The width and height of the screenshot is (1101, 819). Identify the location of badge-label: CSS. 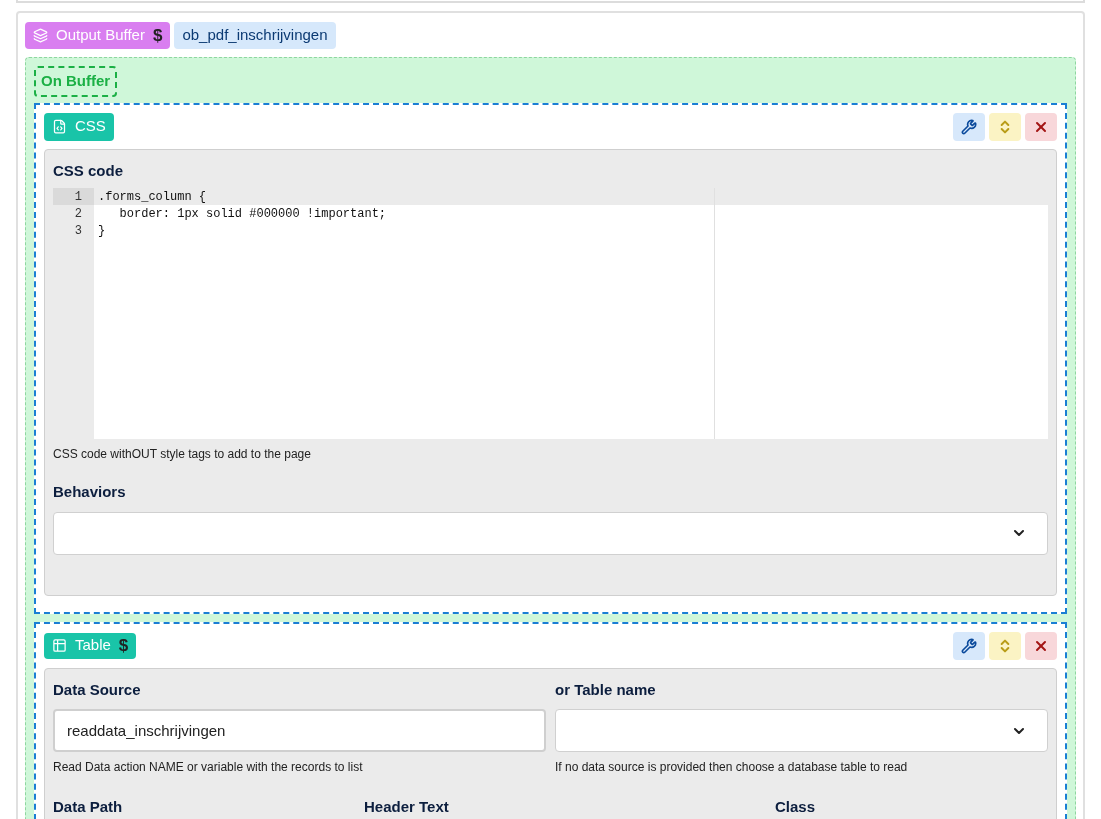
(90, 126).